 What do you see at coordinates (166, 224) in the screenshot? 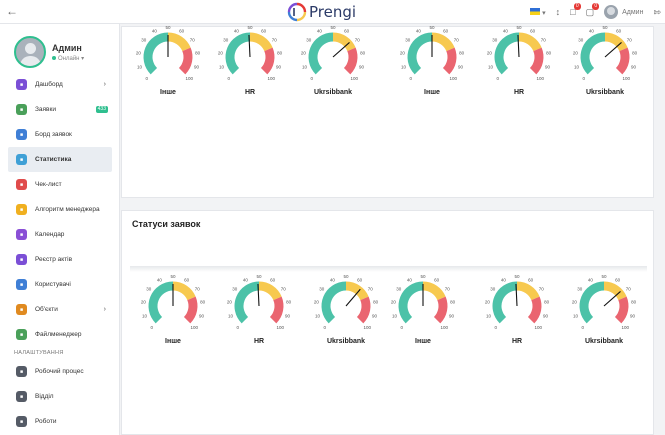
I see `section-title: Статуси заявок` at bounding box center [166, 224].